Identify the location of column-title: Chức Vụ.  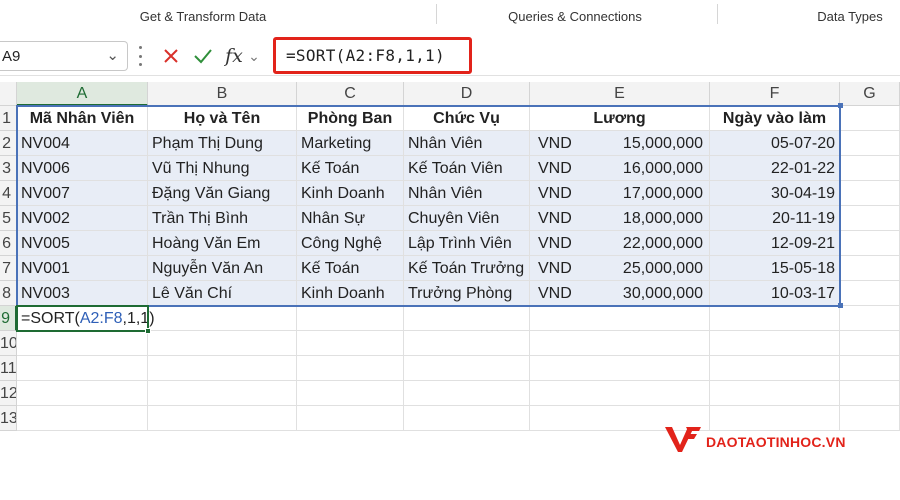
(467, 118).